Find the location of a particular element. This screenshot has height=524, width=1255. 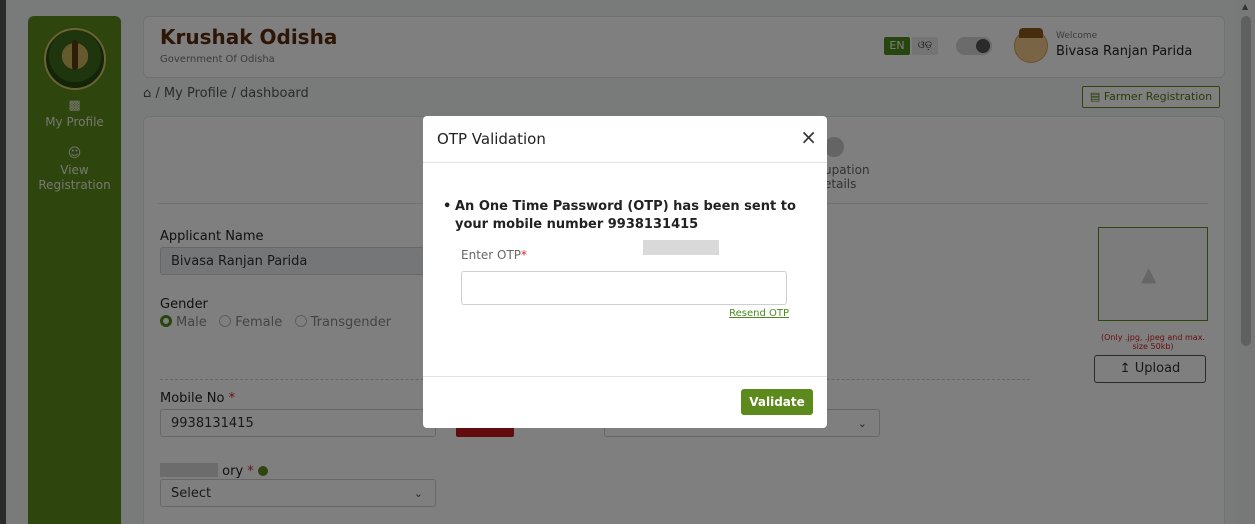

otp-input is located at coordinates (624, 288).